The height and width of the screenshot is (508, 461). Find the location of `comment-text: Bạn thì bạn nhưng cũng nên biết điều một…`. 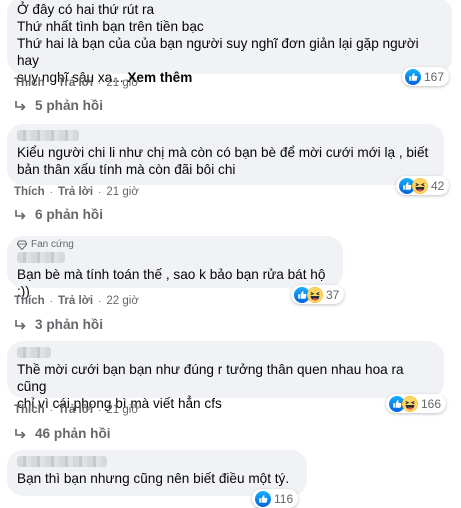

comment-text: Bạn thì bạn nhưng cũng nên biết điều một… is located at coordinates (157, 478).